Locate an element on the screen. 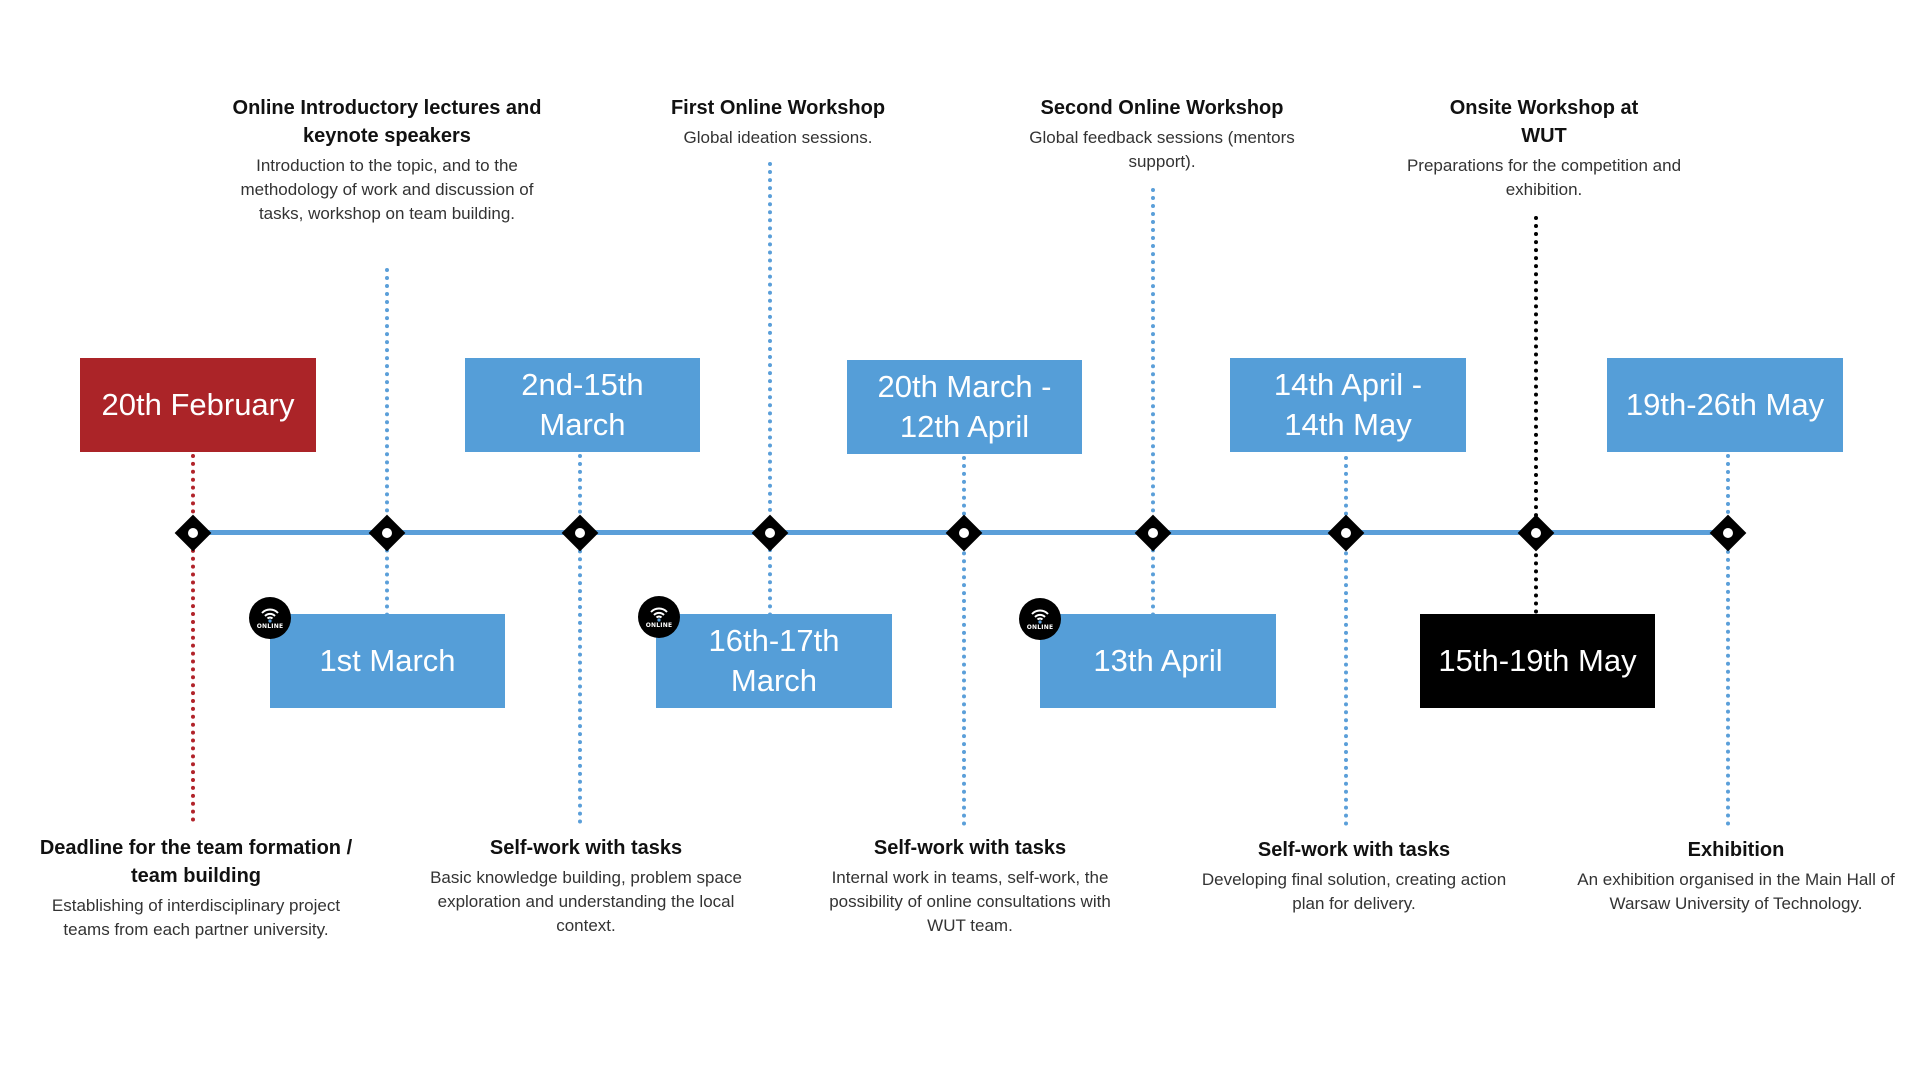 This screenshot has width=1920, height=1080. date-box-label: 1st March is located at coordinates (387, 660).